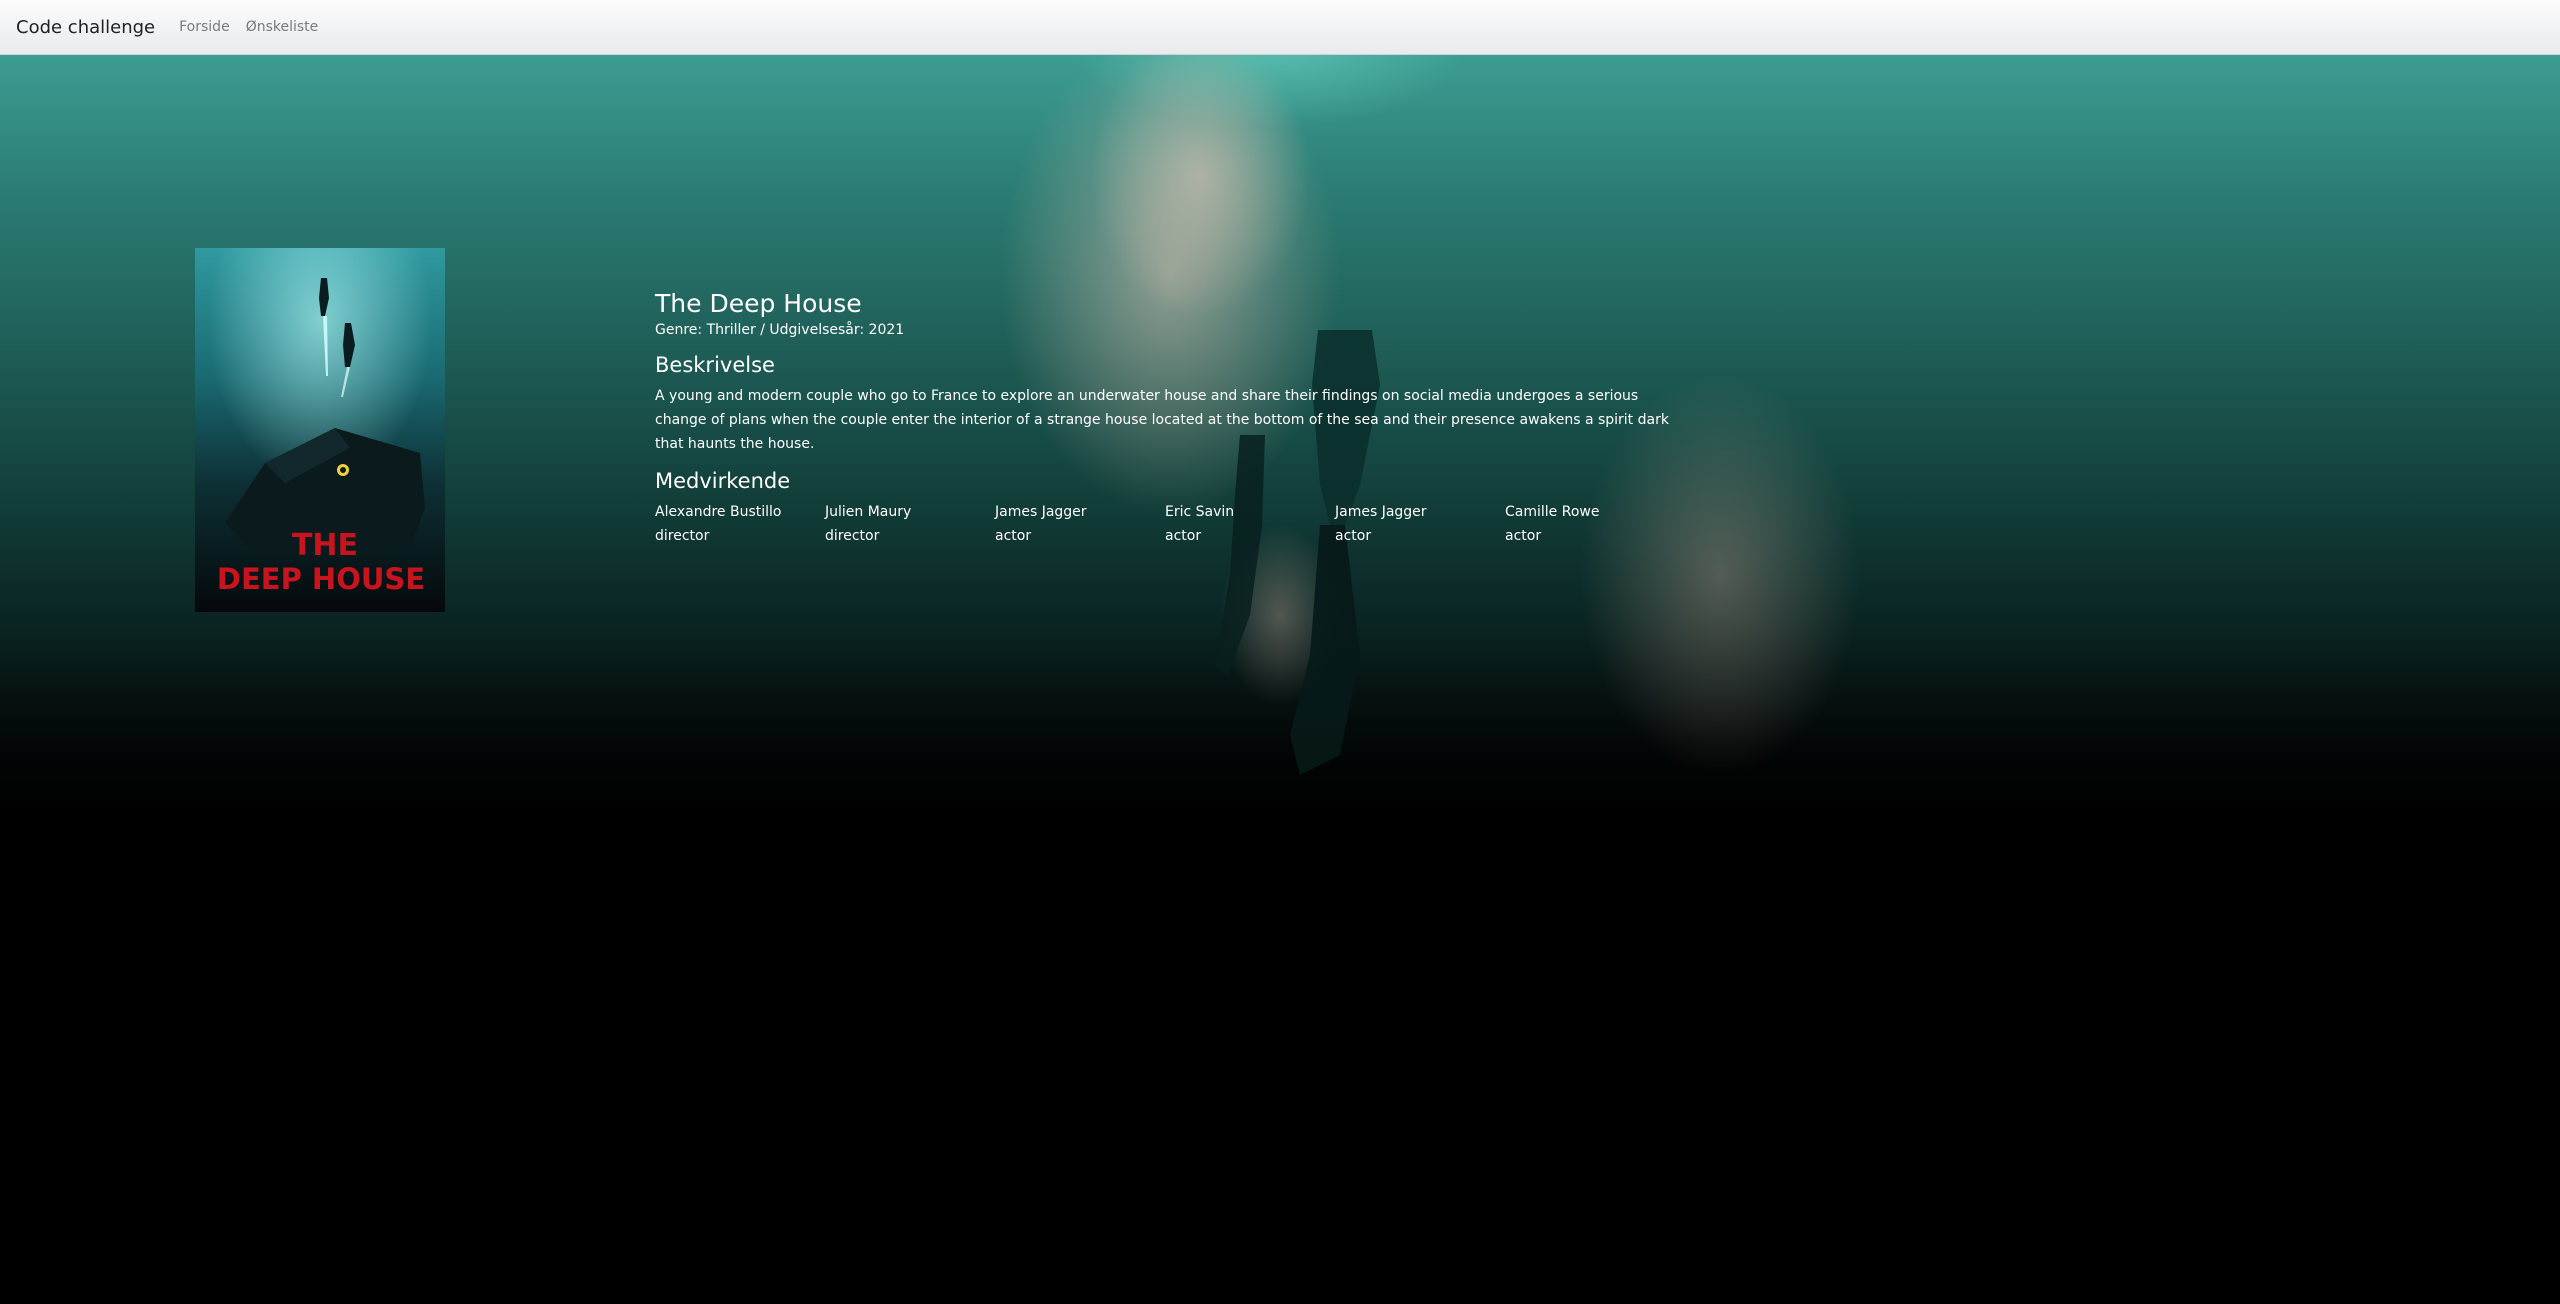 This screenshot has width=2560, height=1304. What do you see at coordinates (1552, 512) in the screenshot?
I see `cast-name: Camille Rowe` at bounding box center [1552, 512].